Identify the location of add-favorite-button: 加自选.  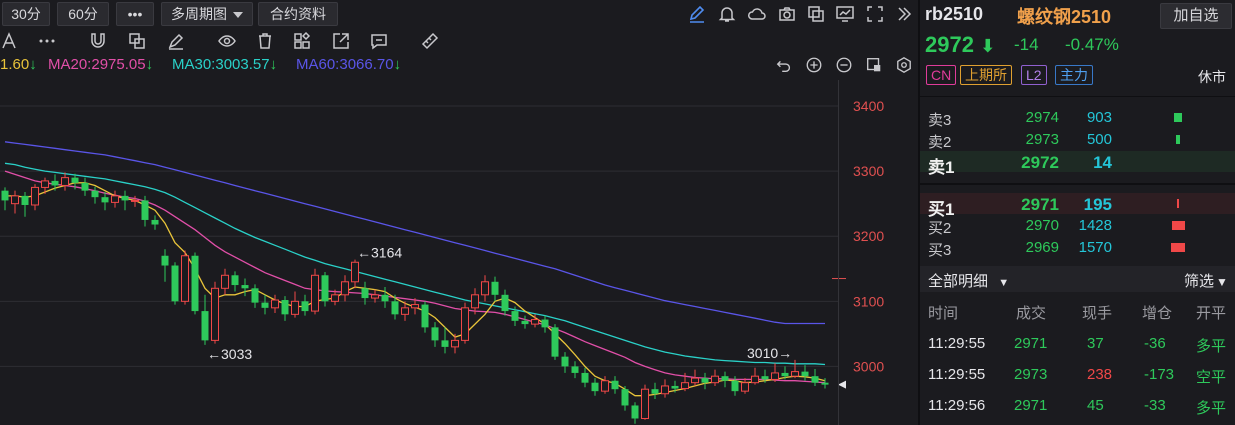
(1196, 16).